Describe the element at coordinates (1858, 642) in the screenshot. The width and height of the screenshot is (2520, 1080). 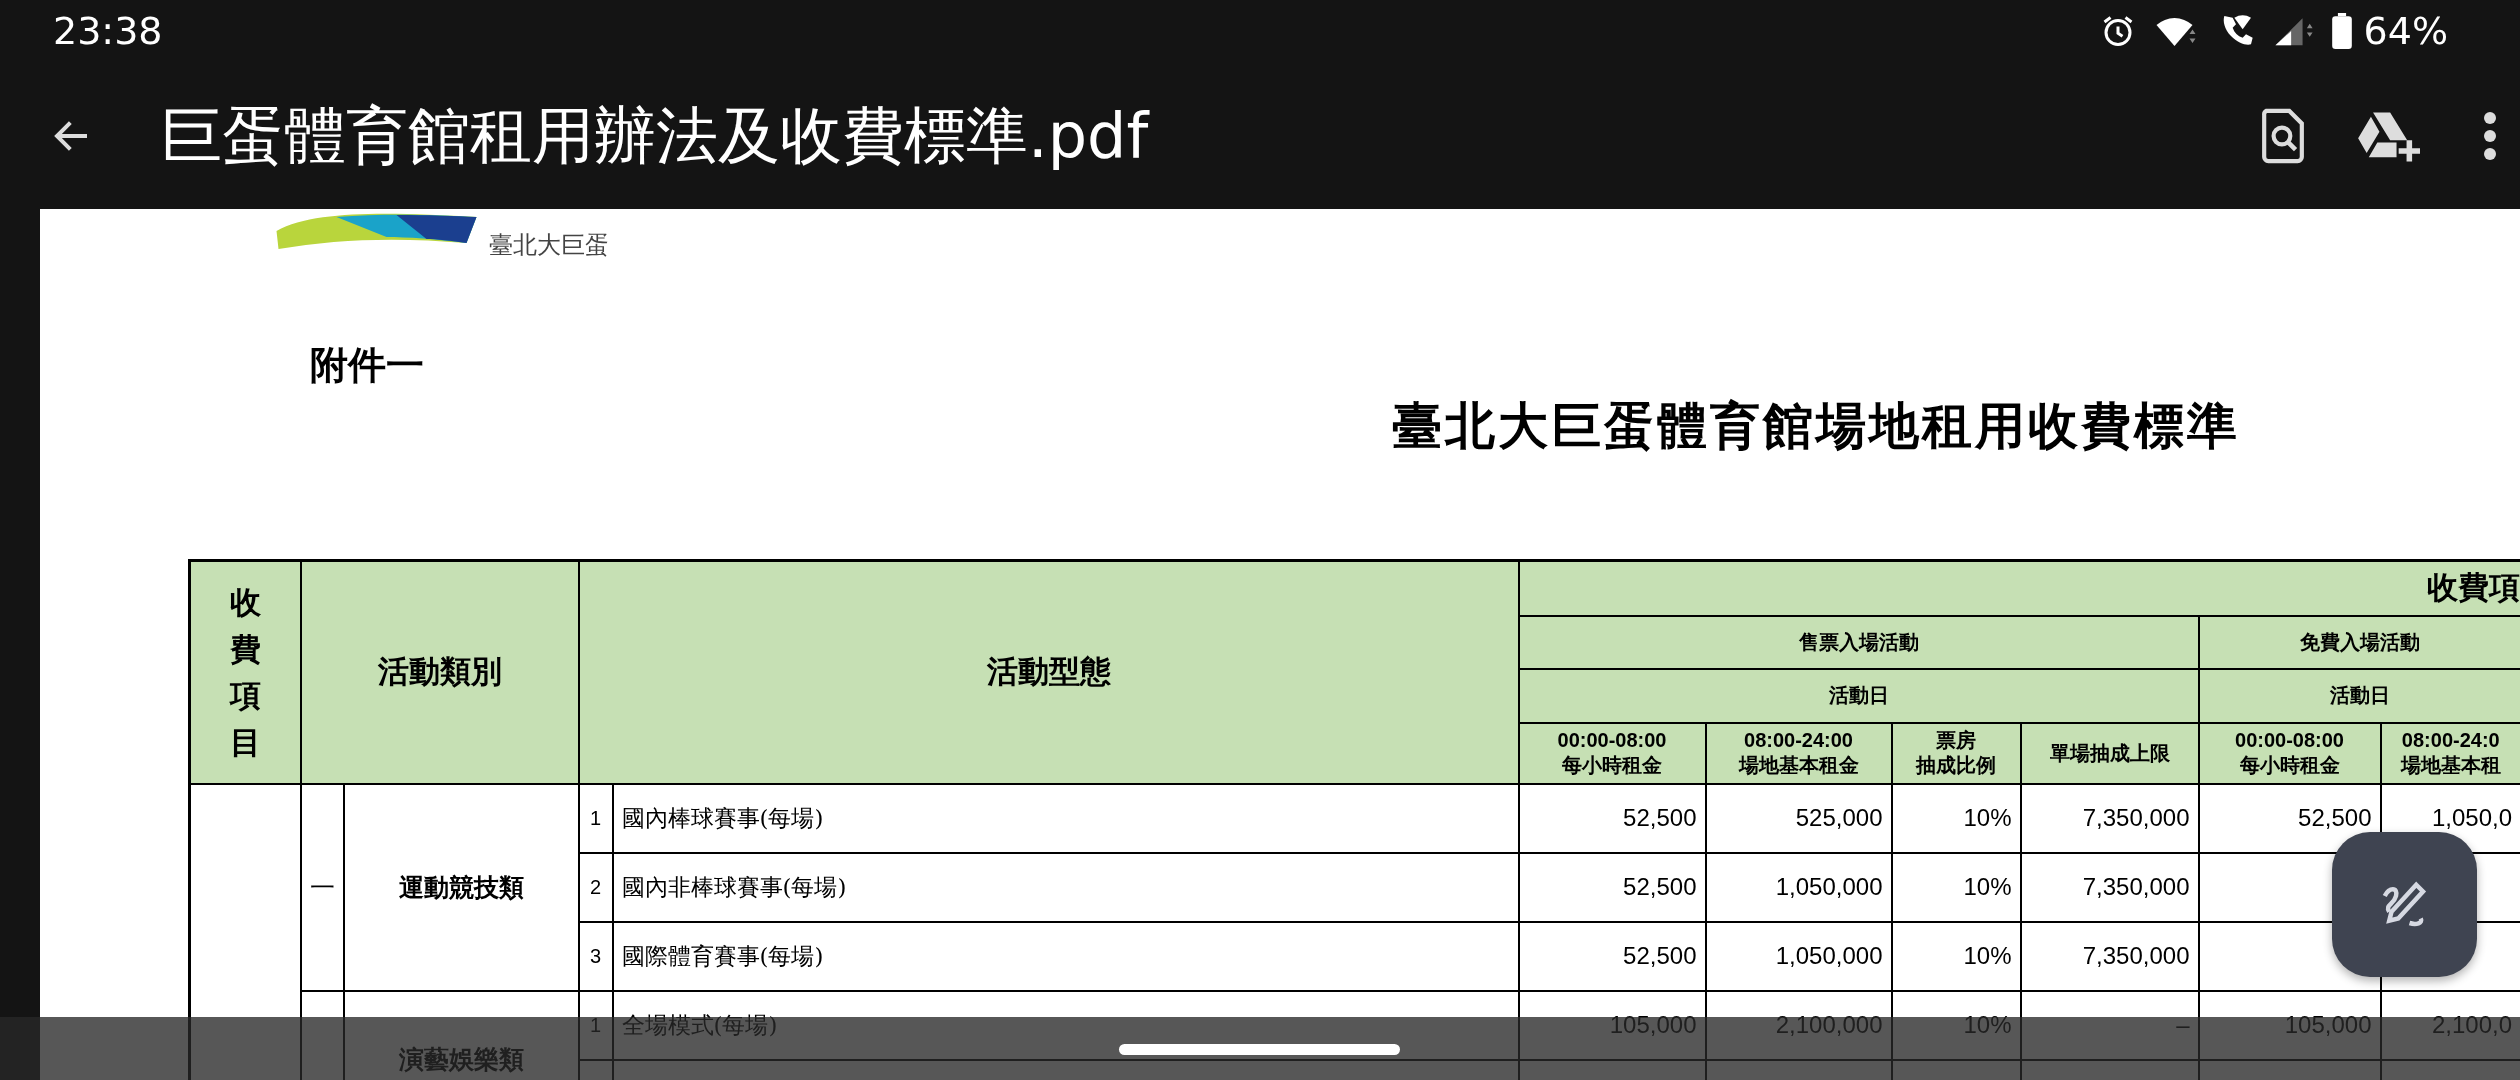
I see `column-header: 售票入場活動` at that location.